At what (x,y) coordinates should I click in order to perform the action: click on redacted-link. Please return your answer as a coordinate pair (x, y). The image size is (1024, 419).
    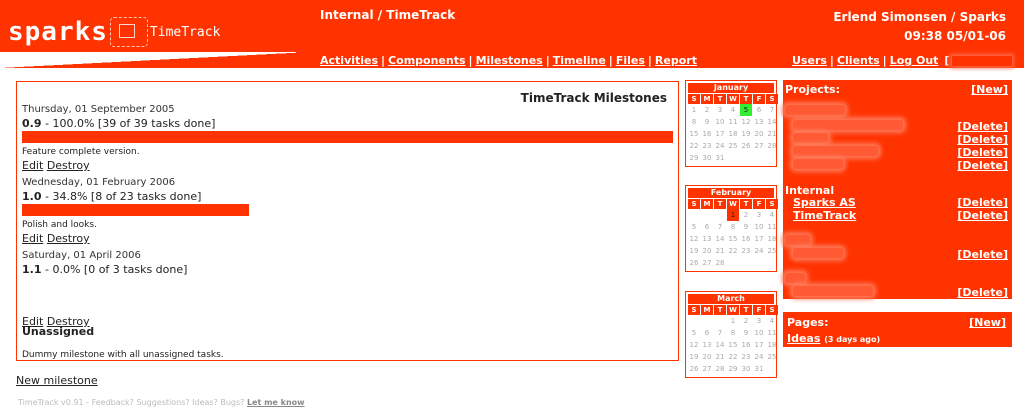
    Looking at the image, I should click on (982, 61).